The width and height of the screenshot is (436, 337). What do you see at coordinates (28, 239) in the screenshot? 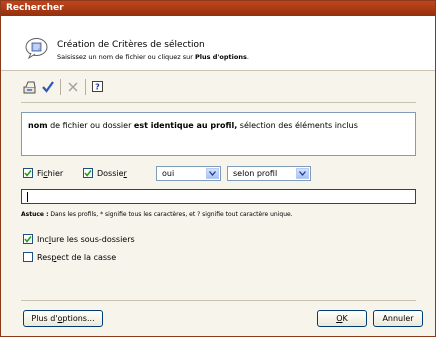
I see `include-subfolders-checkbox` at bounding box center [28, 239].